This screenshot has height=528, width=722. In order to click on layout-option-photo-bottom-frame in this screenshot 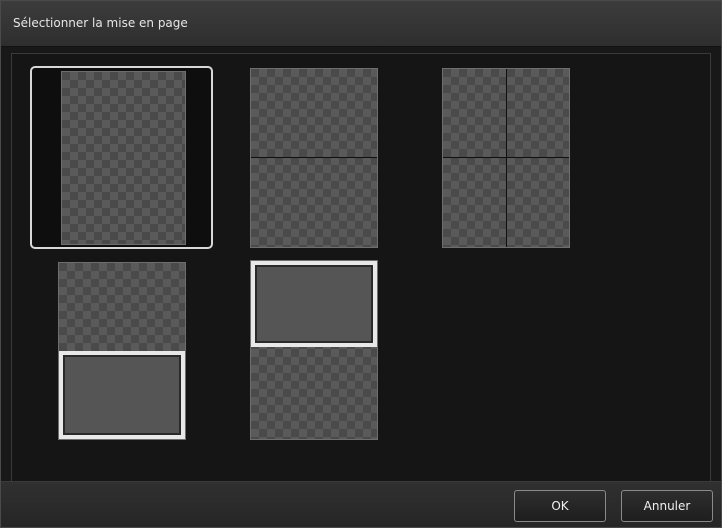, I will do `click(122, 351)`.